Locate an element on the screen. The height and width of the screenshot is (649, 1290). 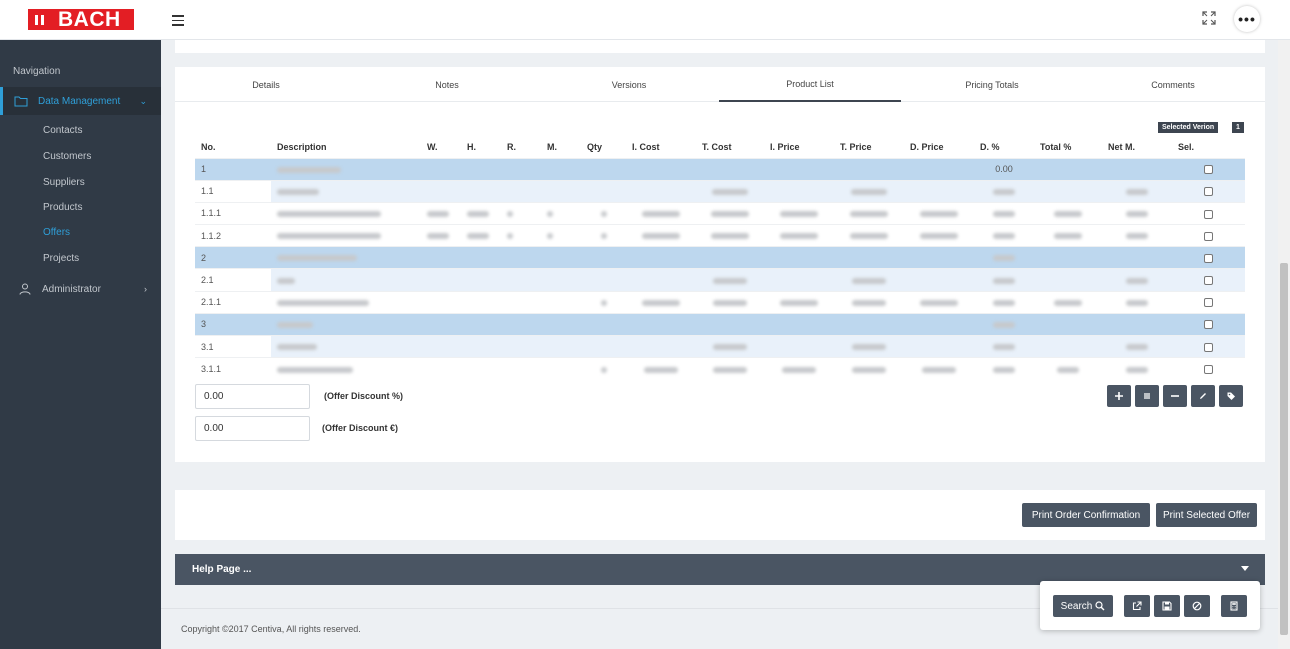
save-button is located at coordinates (1167, 606).